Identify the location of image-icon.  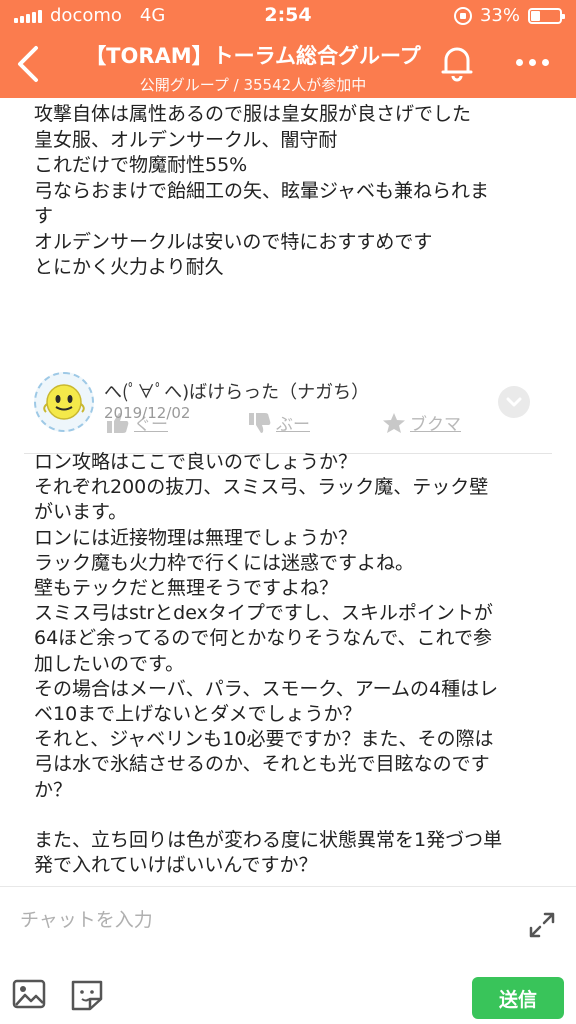
(29, 994).